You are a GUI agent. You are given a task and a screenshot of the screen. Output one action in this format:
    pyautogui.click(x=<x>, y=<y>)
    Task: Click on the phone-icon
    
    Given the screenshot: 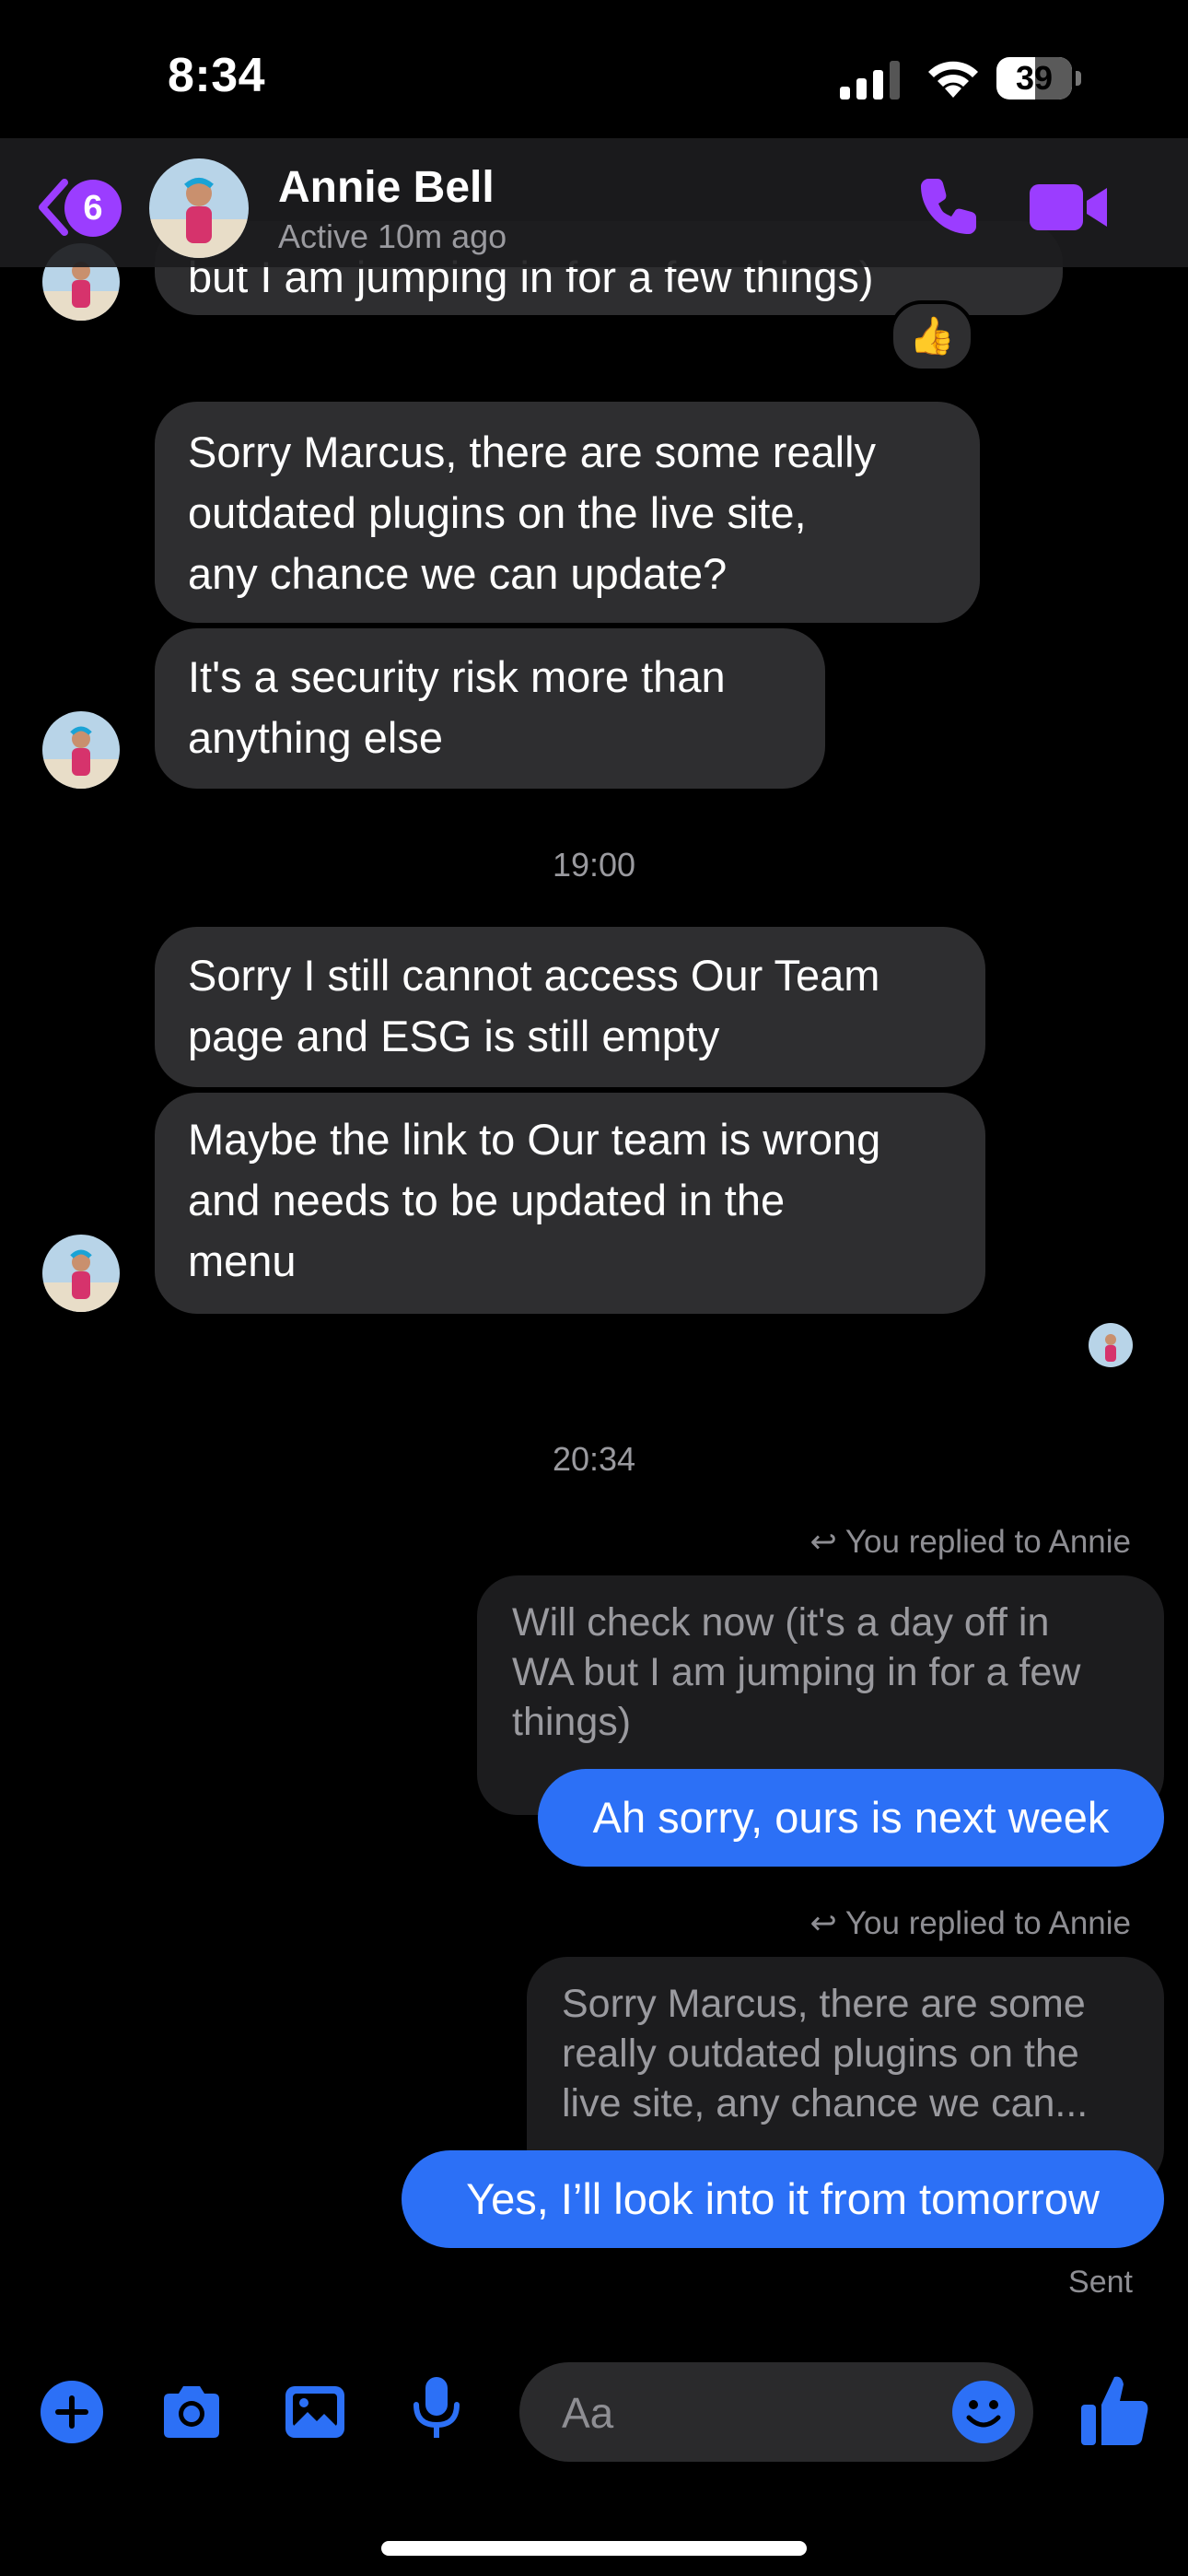 What is the action you would take?
    pyautogui.click(x=948, y=206)
    